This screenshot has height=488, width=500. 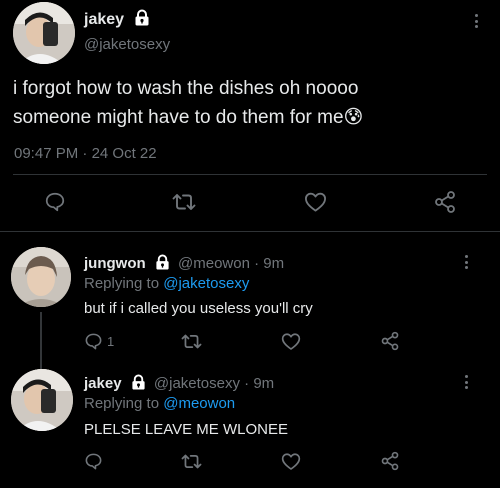 I want to click on replying-to-link: @meowon, so click(x=199, y=403).